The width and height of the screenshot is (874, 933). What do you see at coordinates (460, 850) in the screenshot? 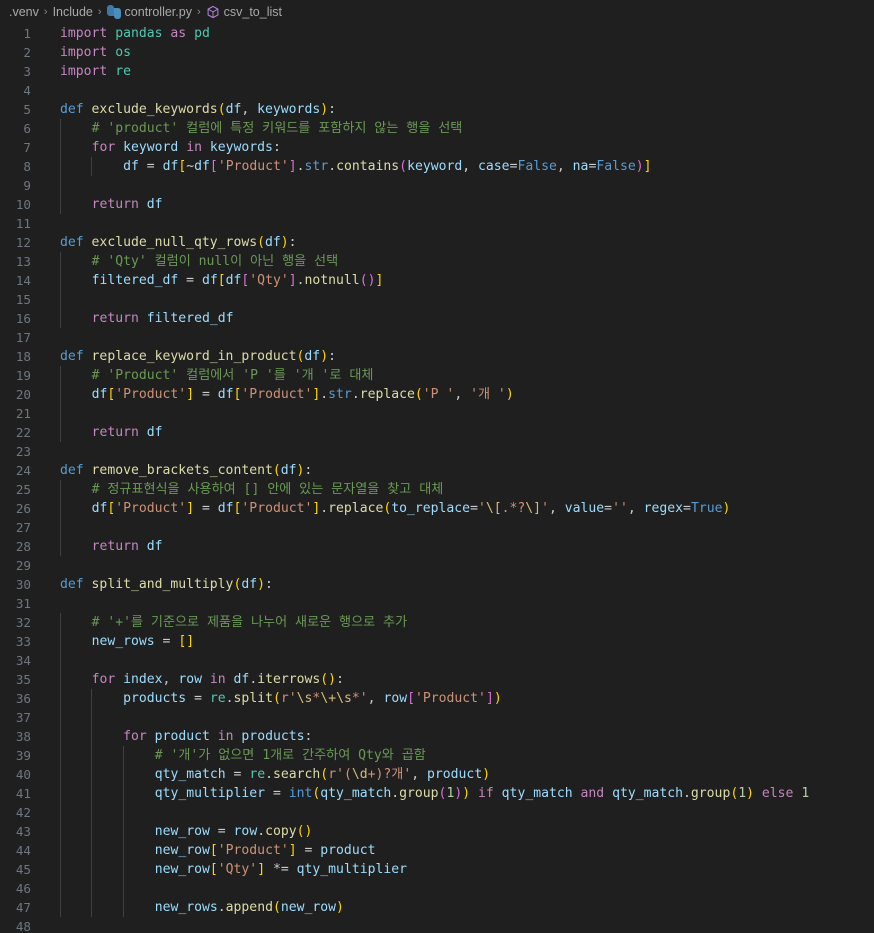
I see `code-content: new_row['Product'] = product` at bounding box center [460, 850].